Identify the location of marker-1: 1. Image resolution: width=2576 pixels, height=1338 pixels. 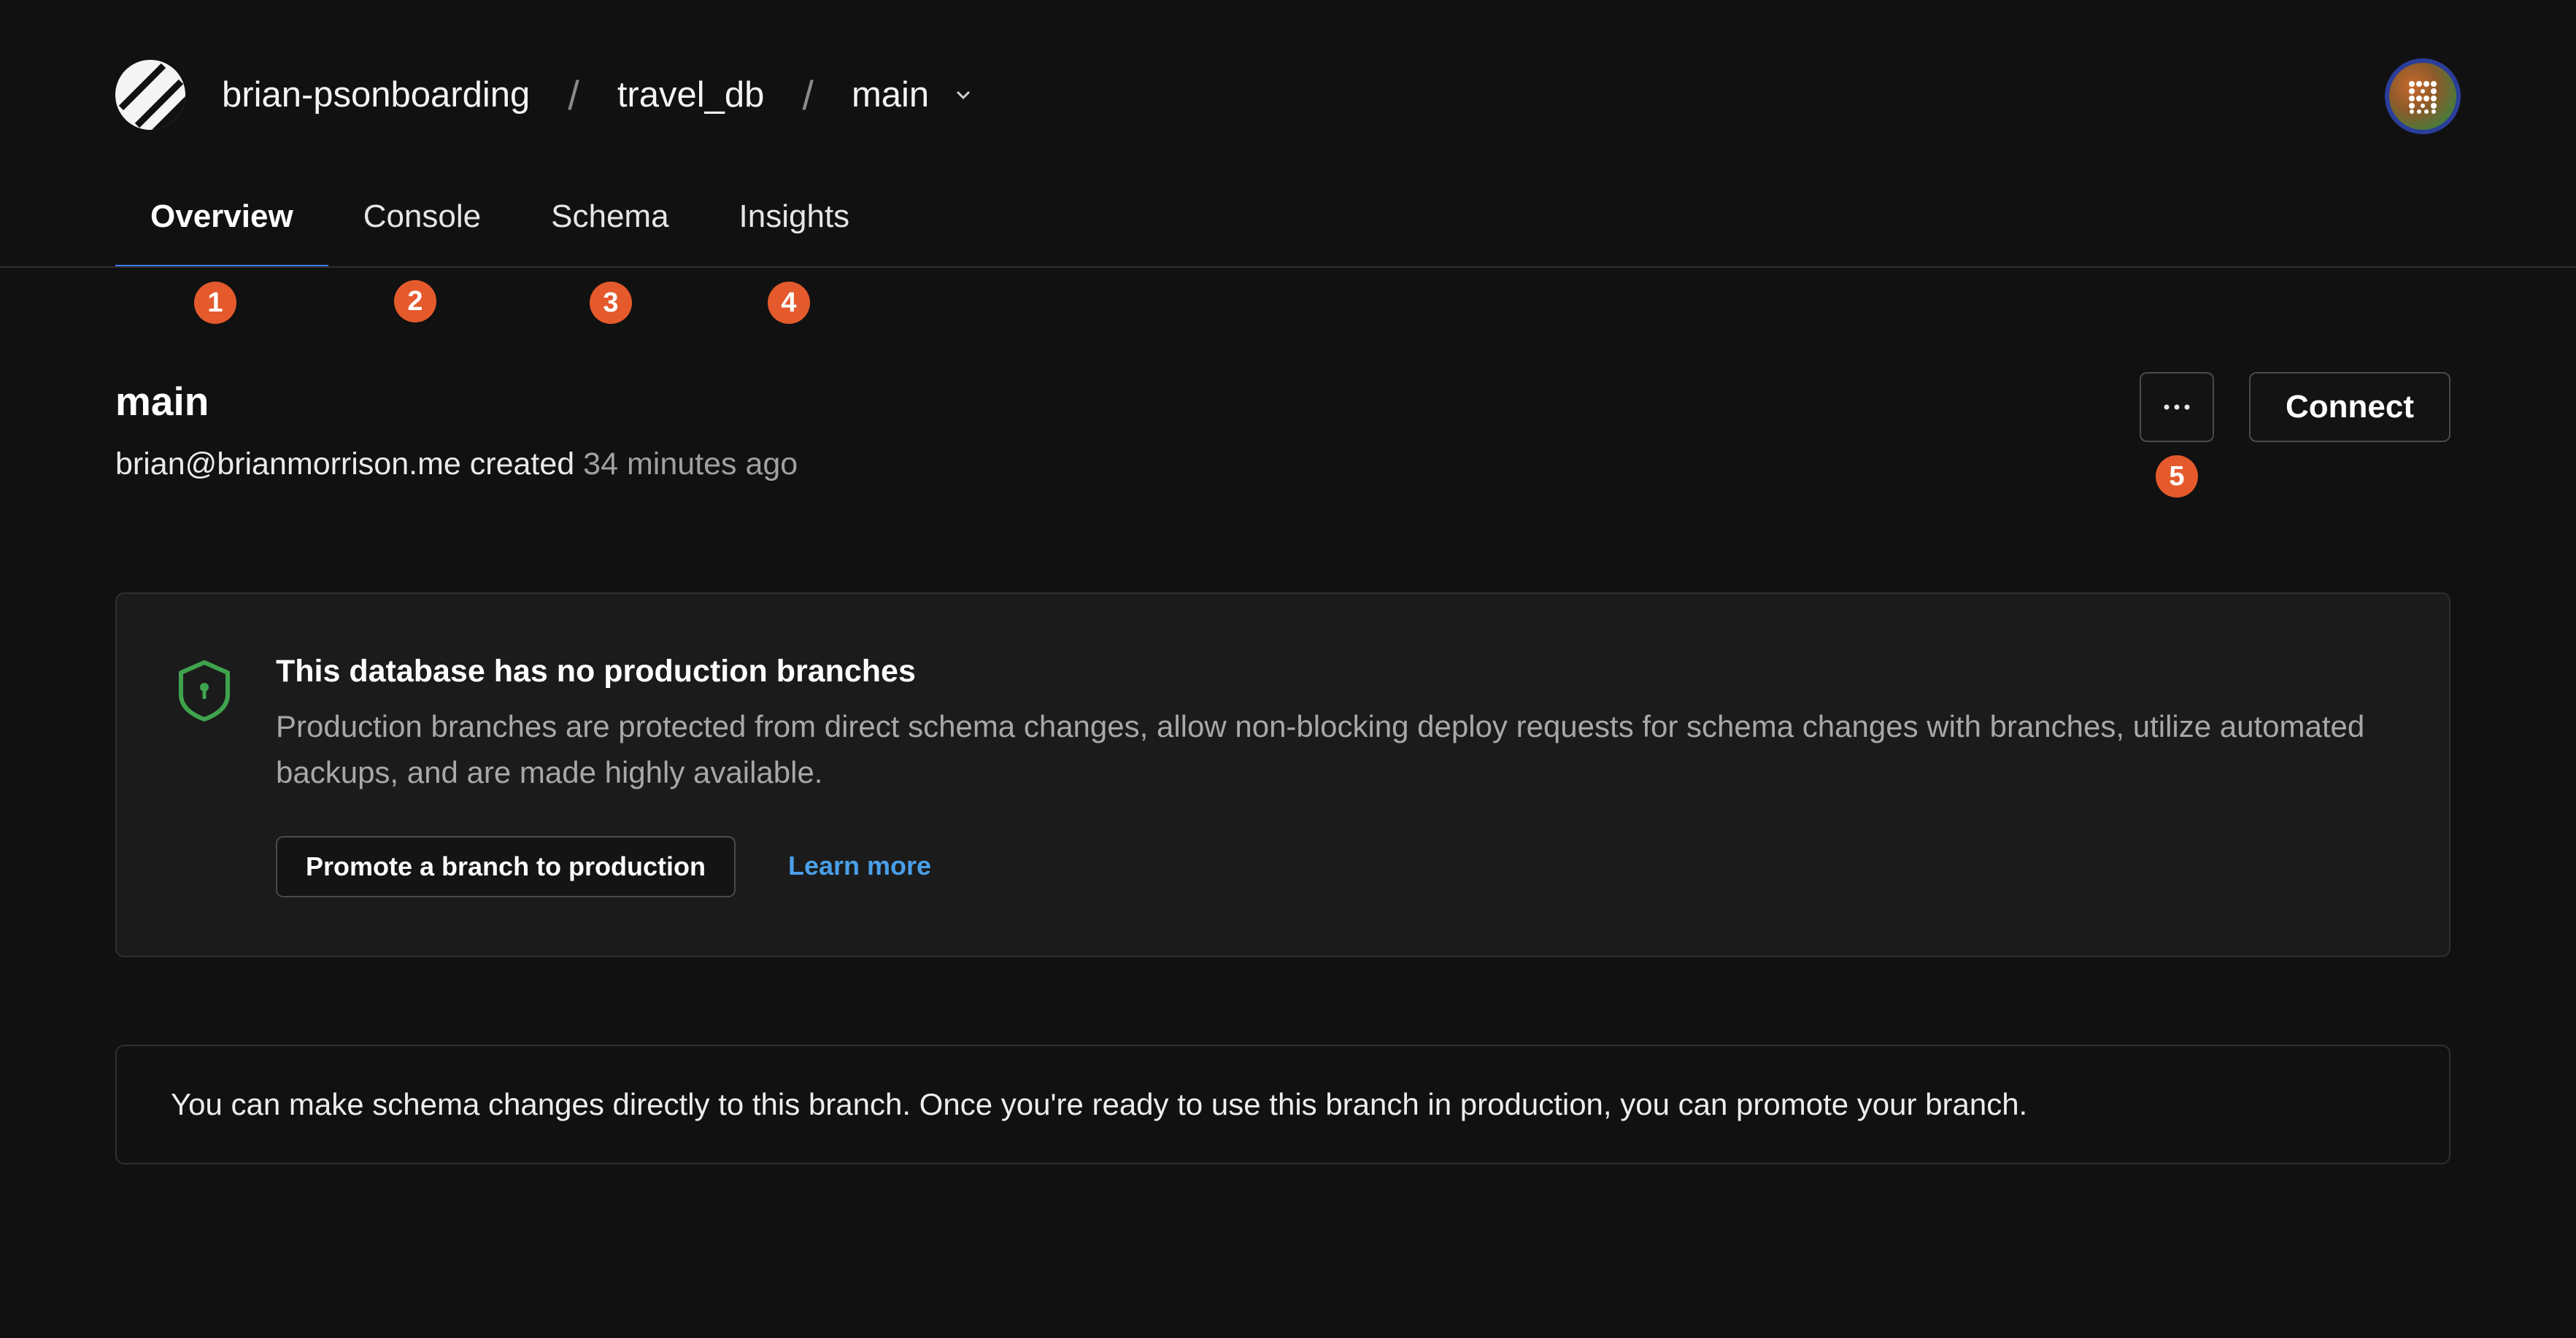
(215, 303).